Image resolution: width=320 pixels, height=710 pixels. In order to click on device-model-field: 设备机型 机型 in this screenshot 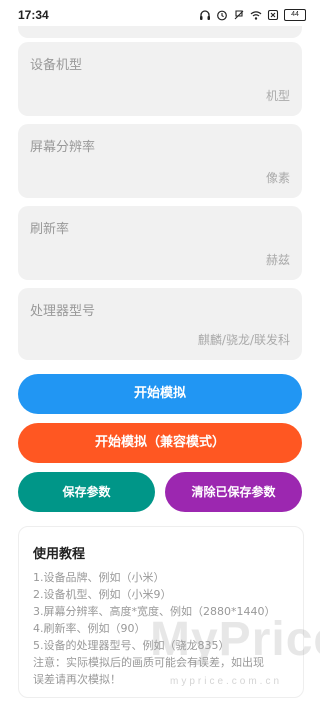, I will do `click(160, 79)`.